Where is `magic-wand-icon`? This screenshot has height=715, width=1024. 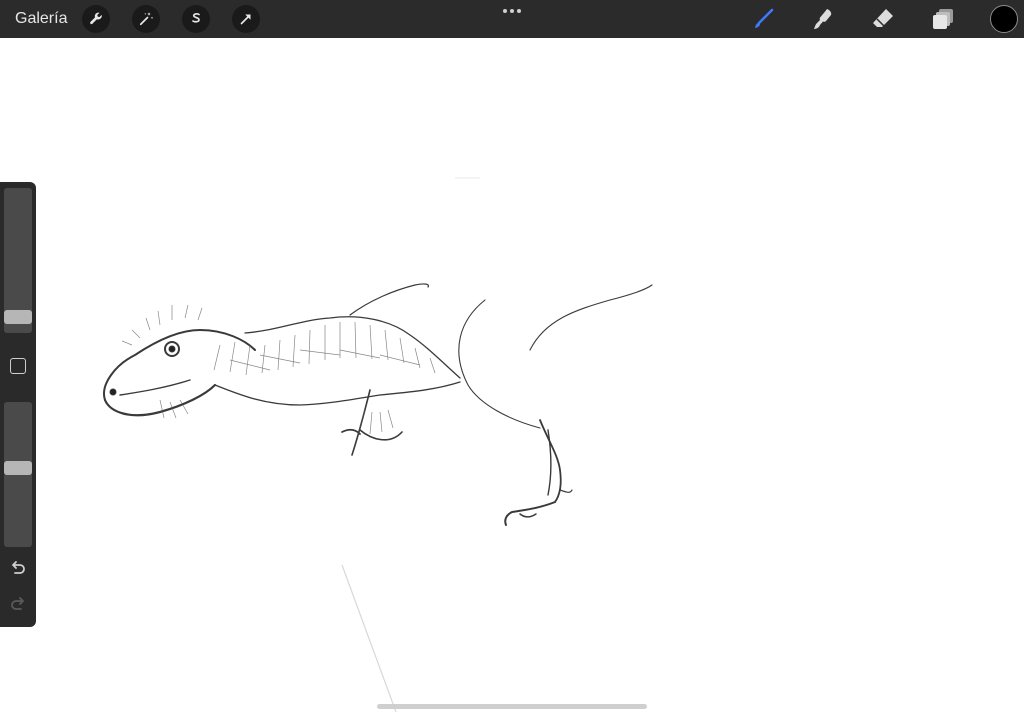 magic-wand-icon is located at coordinates (146, 19).